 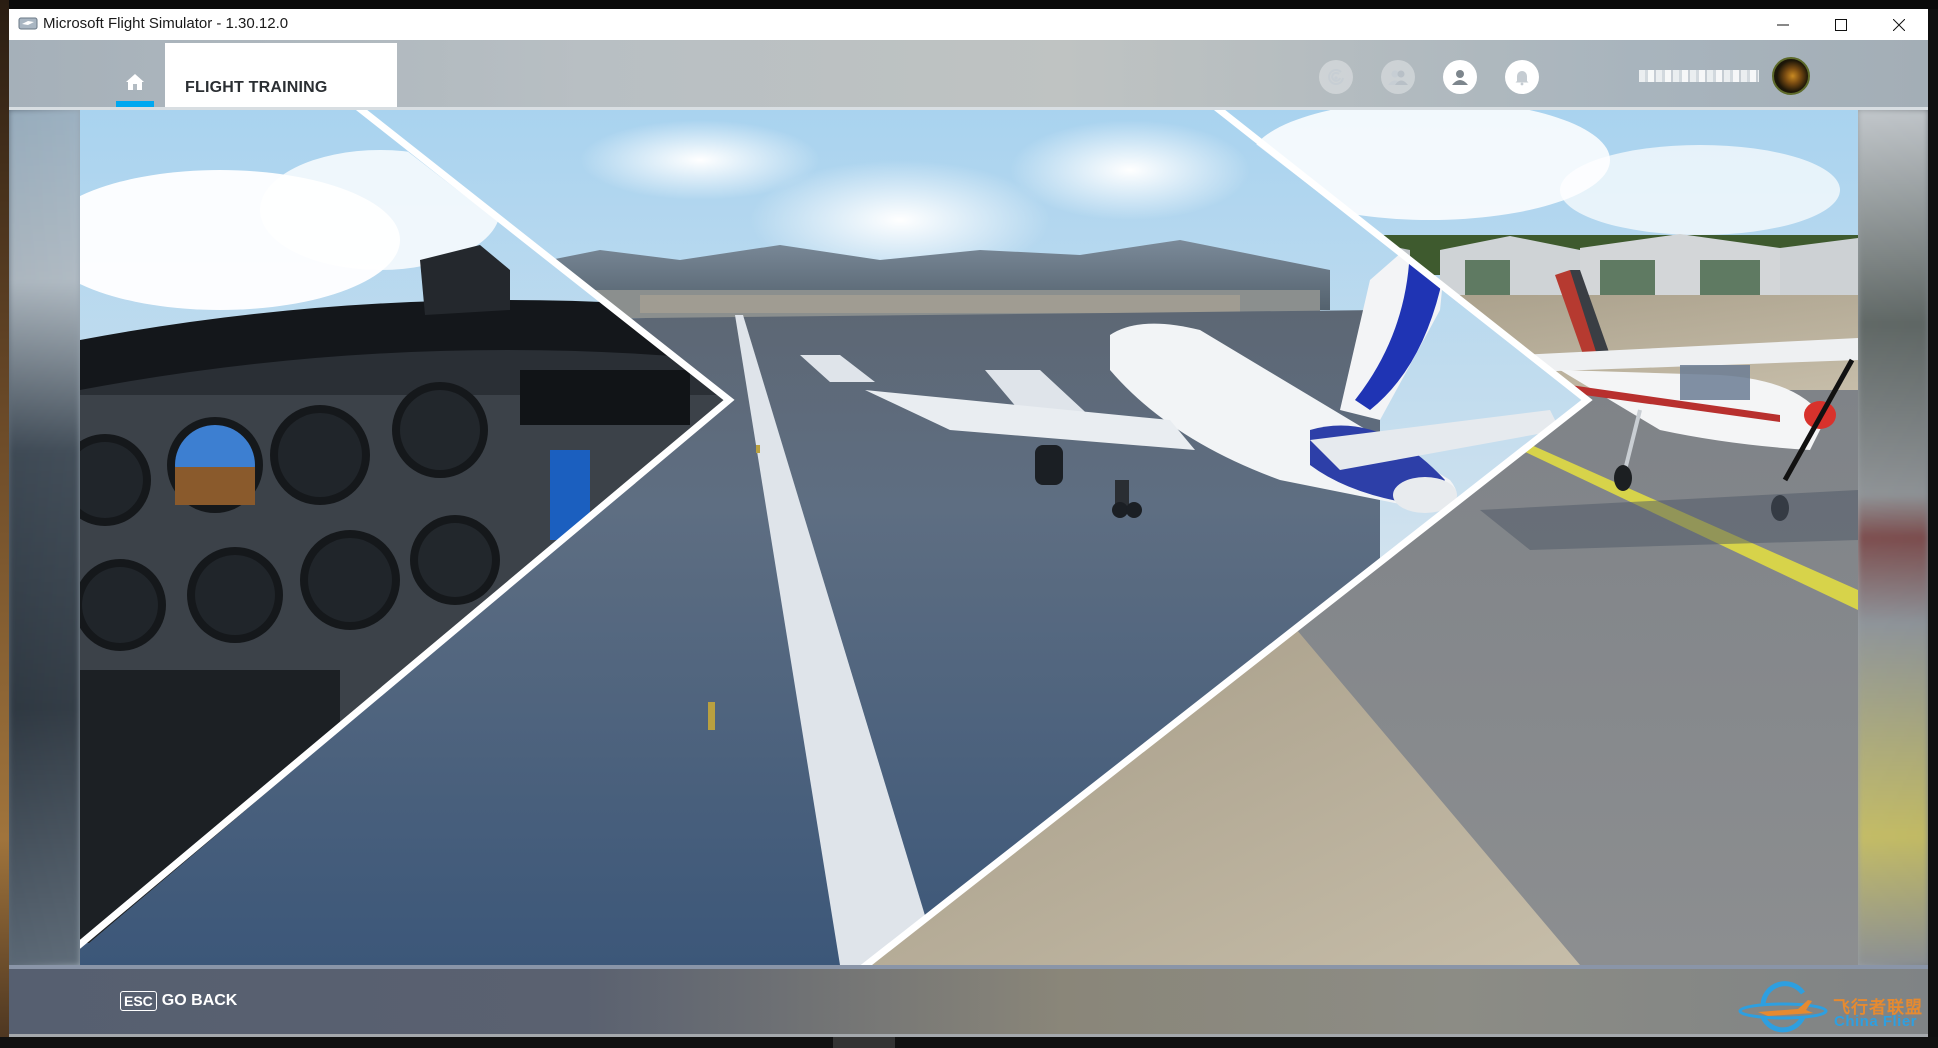 What do you see at coordinates (1699, 76) in the screenshot?
I see `username-obscured` at bounding box center [1699, 76].